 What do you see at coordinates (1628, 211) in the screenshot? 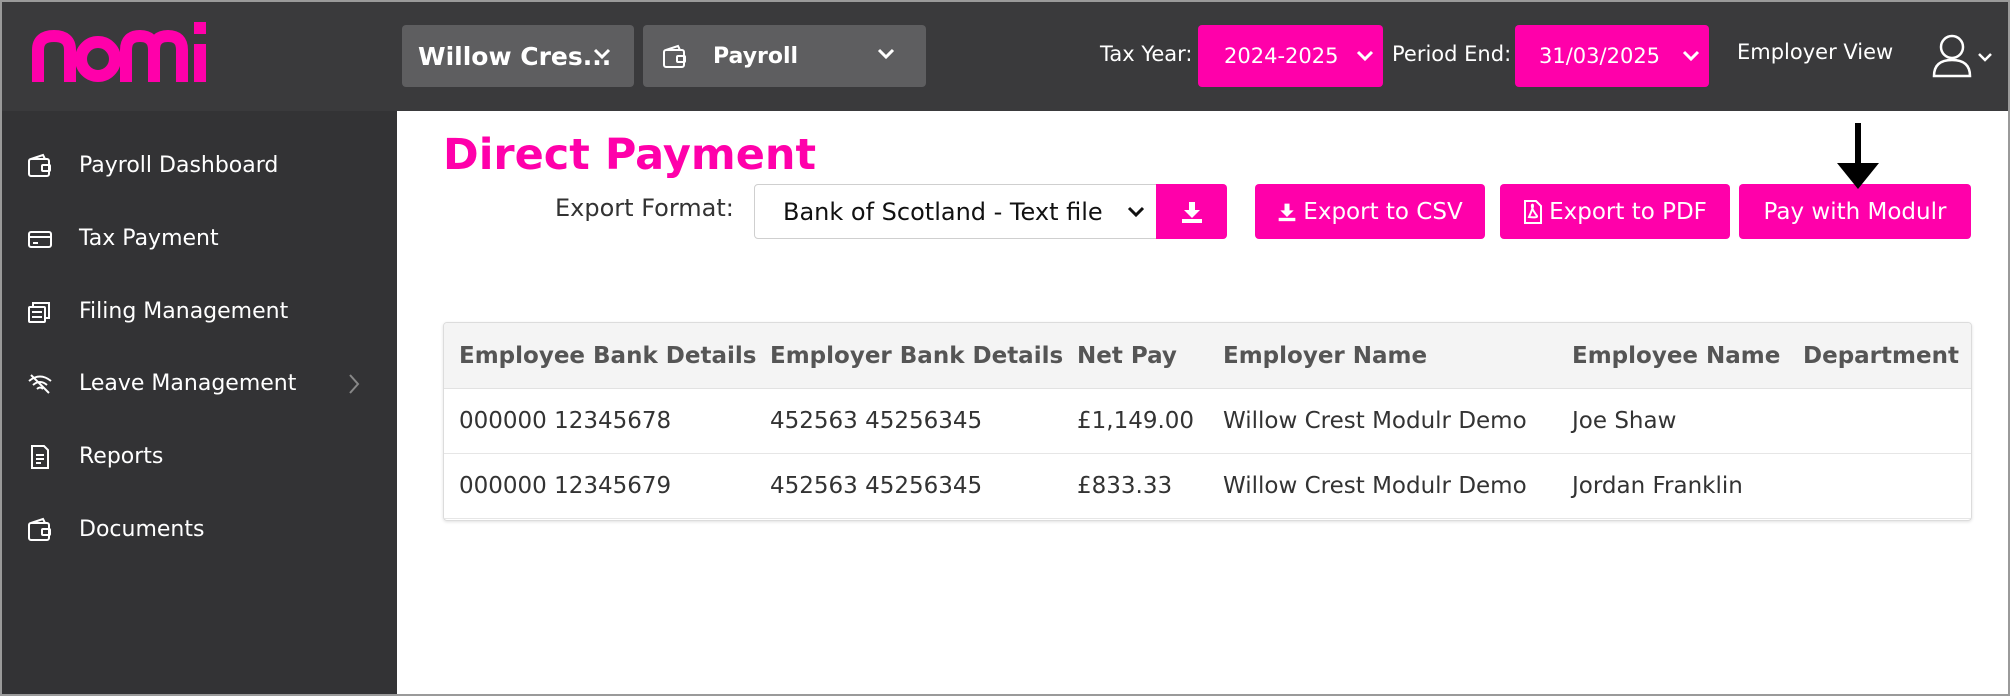
I see `export-pdf-label: Export to PDF` at bounding box center [1628, 211].